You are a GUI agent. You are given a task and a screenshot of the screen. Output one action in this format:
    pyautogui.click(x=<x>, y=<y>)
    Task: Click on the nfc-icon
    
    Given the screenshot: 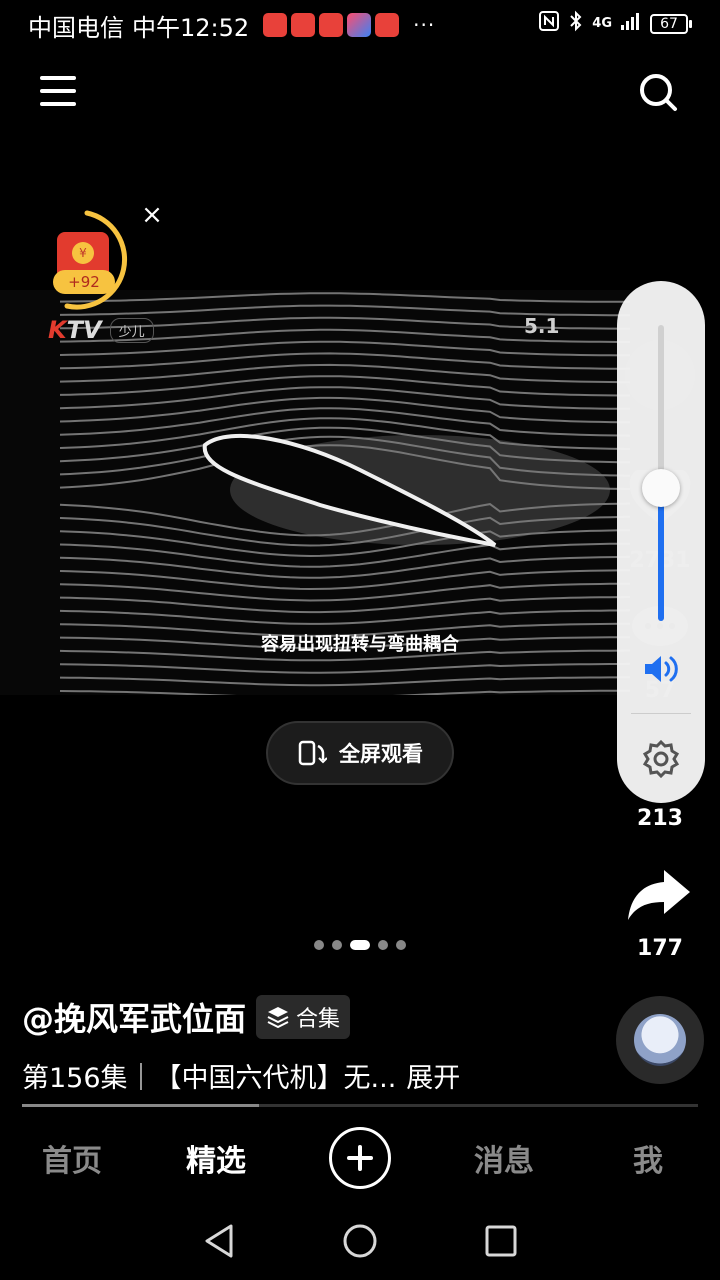 What is the action you would take?
    pyautogui.click(x=549, y=23)
    